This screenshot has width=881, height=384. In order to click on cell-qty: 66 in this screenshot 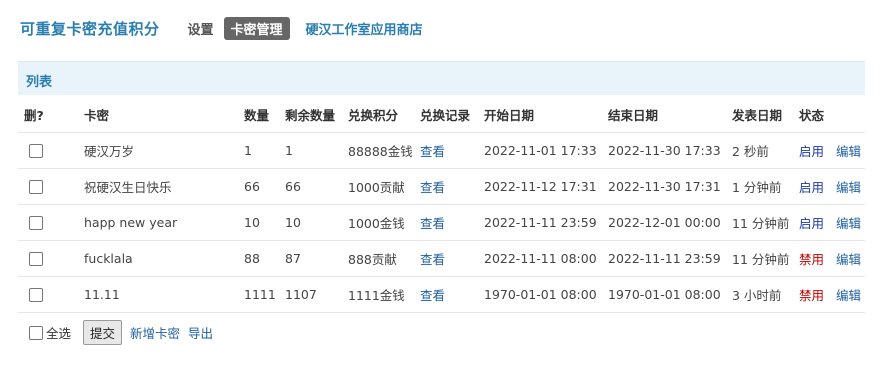, I will do `click(264, 186)`.